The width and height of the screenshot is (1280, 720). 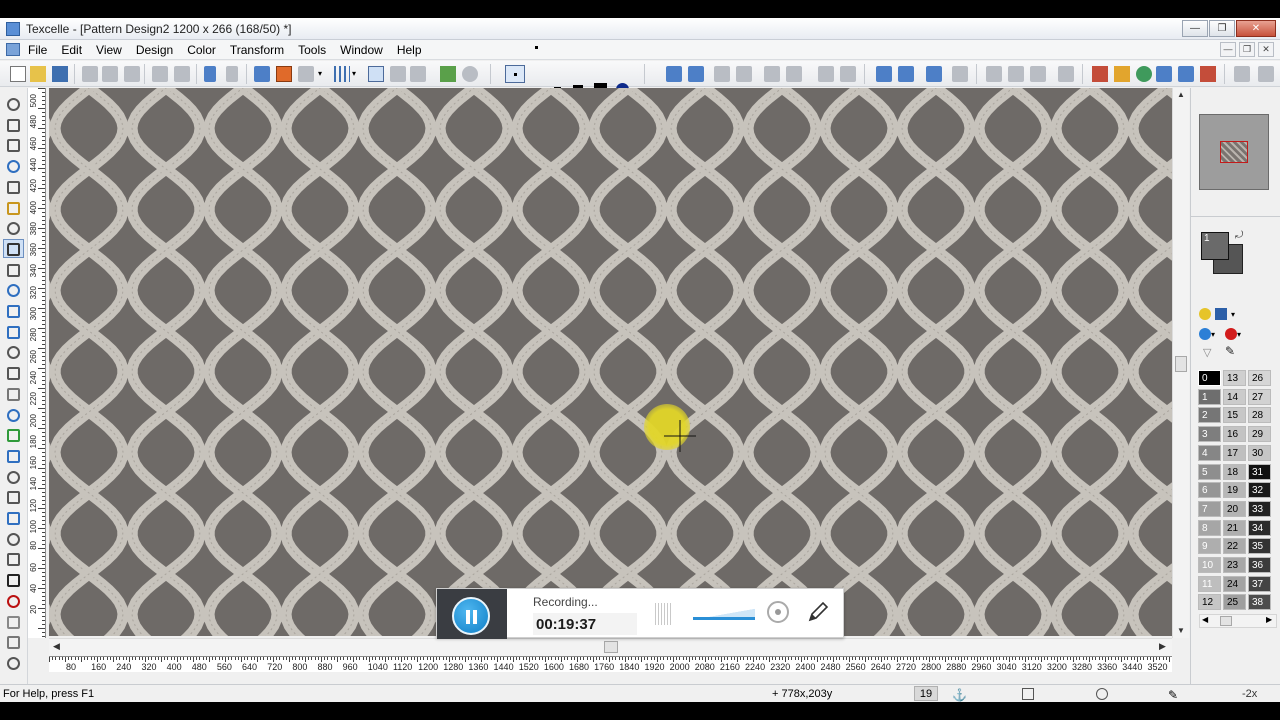 I want to click on move-icon, so click(x=13, y=187).